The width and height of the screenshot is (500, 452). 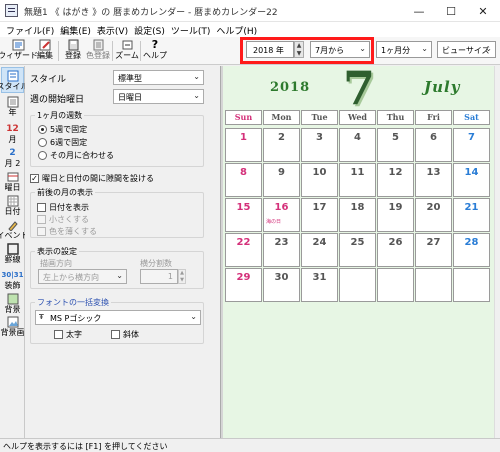 I want to click on menu-file: ファイル(F), so click(x=31, y=29).